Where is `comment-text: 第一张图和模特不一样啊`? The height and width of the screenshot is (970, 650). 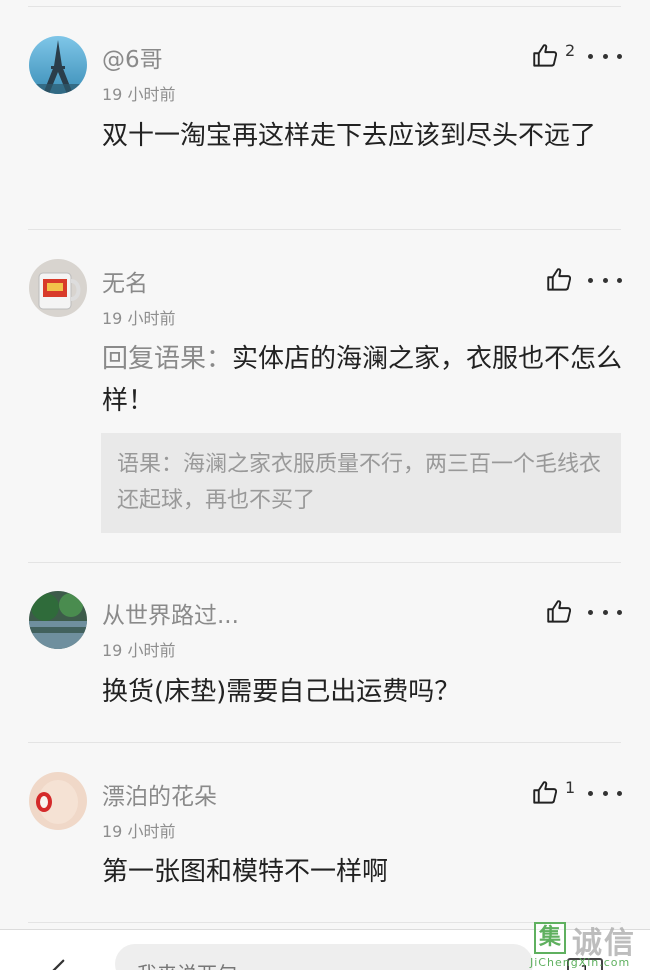
comment-text: 第一张图和模特不一样啊 is located at coordinates (245, 872).